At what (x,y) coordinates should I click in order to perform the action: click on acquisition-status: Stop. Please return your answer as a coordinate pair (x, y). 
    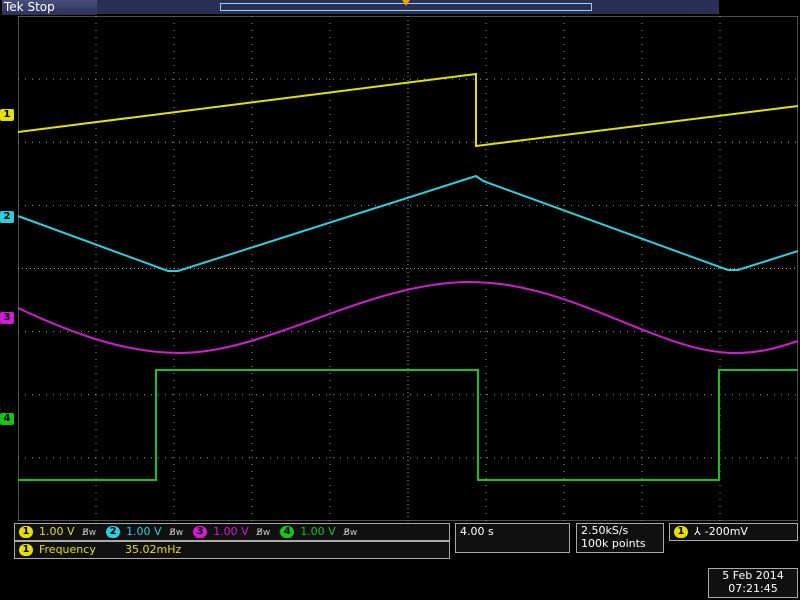
    Looking at the image, I should click on (41, 7).